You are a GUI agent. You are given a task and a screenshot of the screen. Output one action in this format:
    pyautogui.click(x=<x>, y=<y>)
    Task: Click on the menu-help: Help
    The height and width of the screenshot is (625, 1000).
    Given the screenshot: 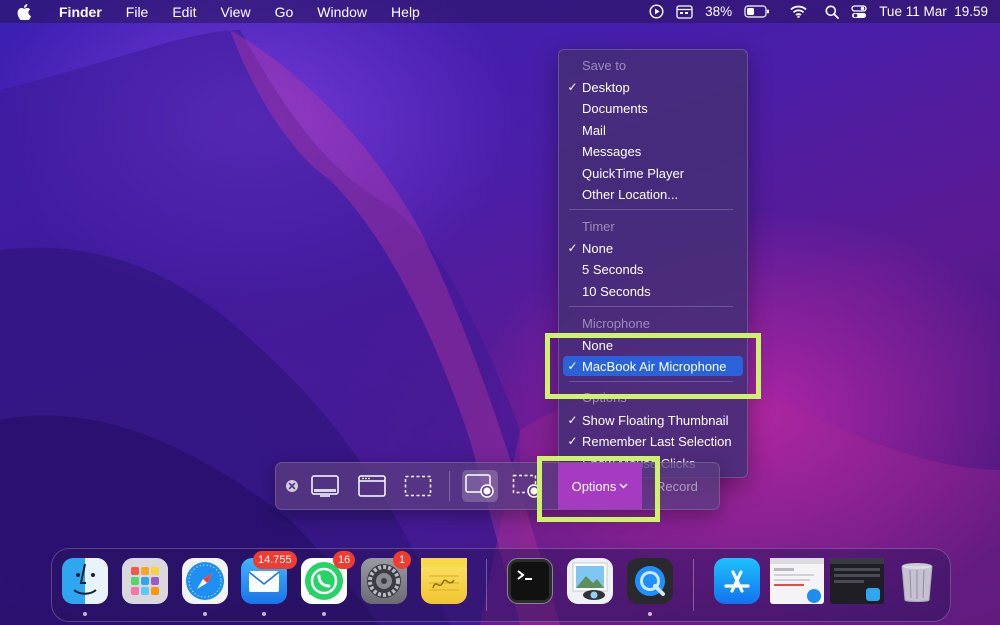 What is the action you would take?
    pyautogui.click(x=405, y=12)
    